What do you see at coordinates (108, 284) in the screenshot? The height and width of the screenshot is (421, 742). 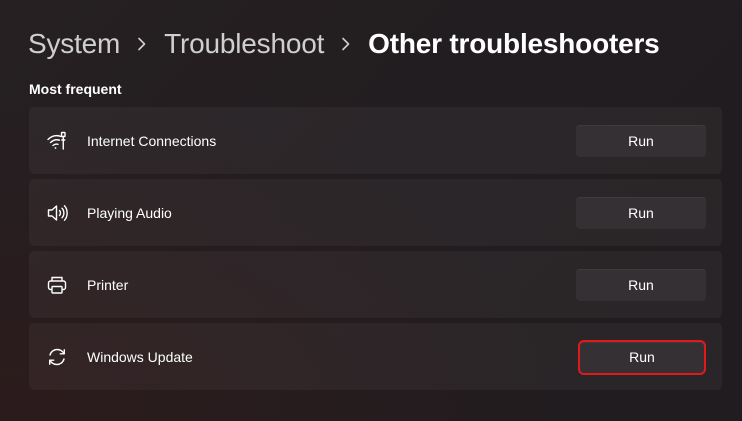 I see `troubleshooter-label: Printer` at bounding box center [108, 284].